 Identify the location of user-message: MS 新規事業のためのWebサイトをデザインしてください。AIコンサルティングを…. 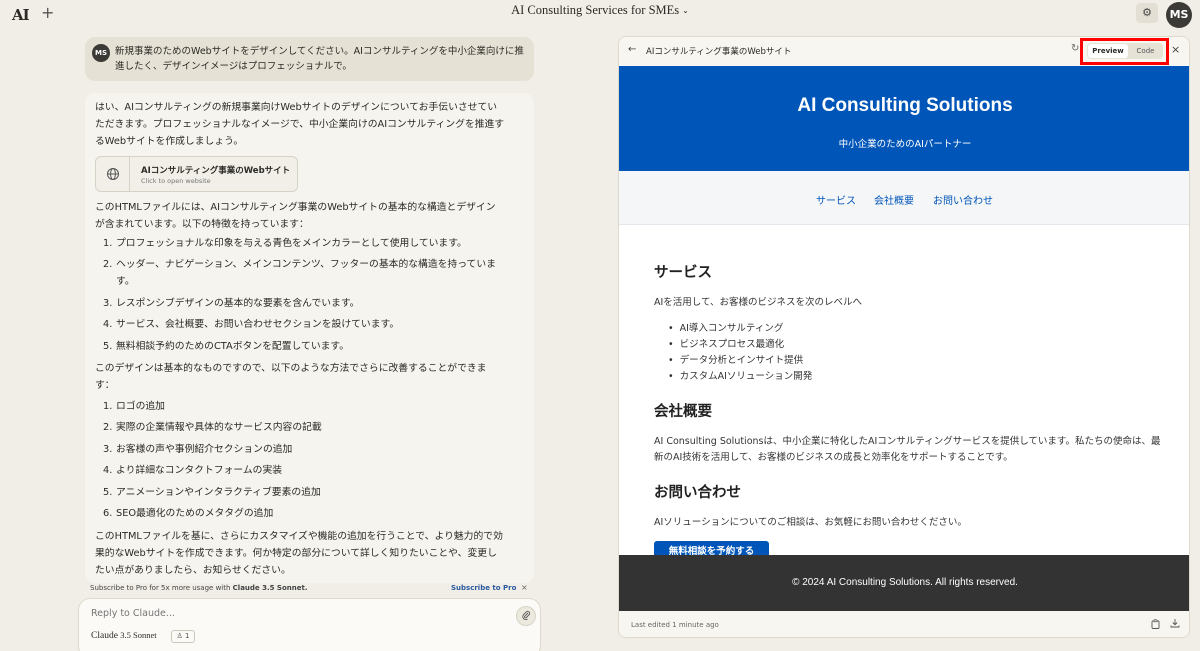
(309, 59).